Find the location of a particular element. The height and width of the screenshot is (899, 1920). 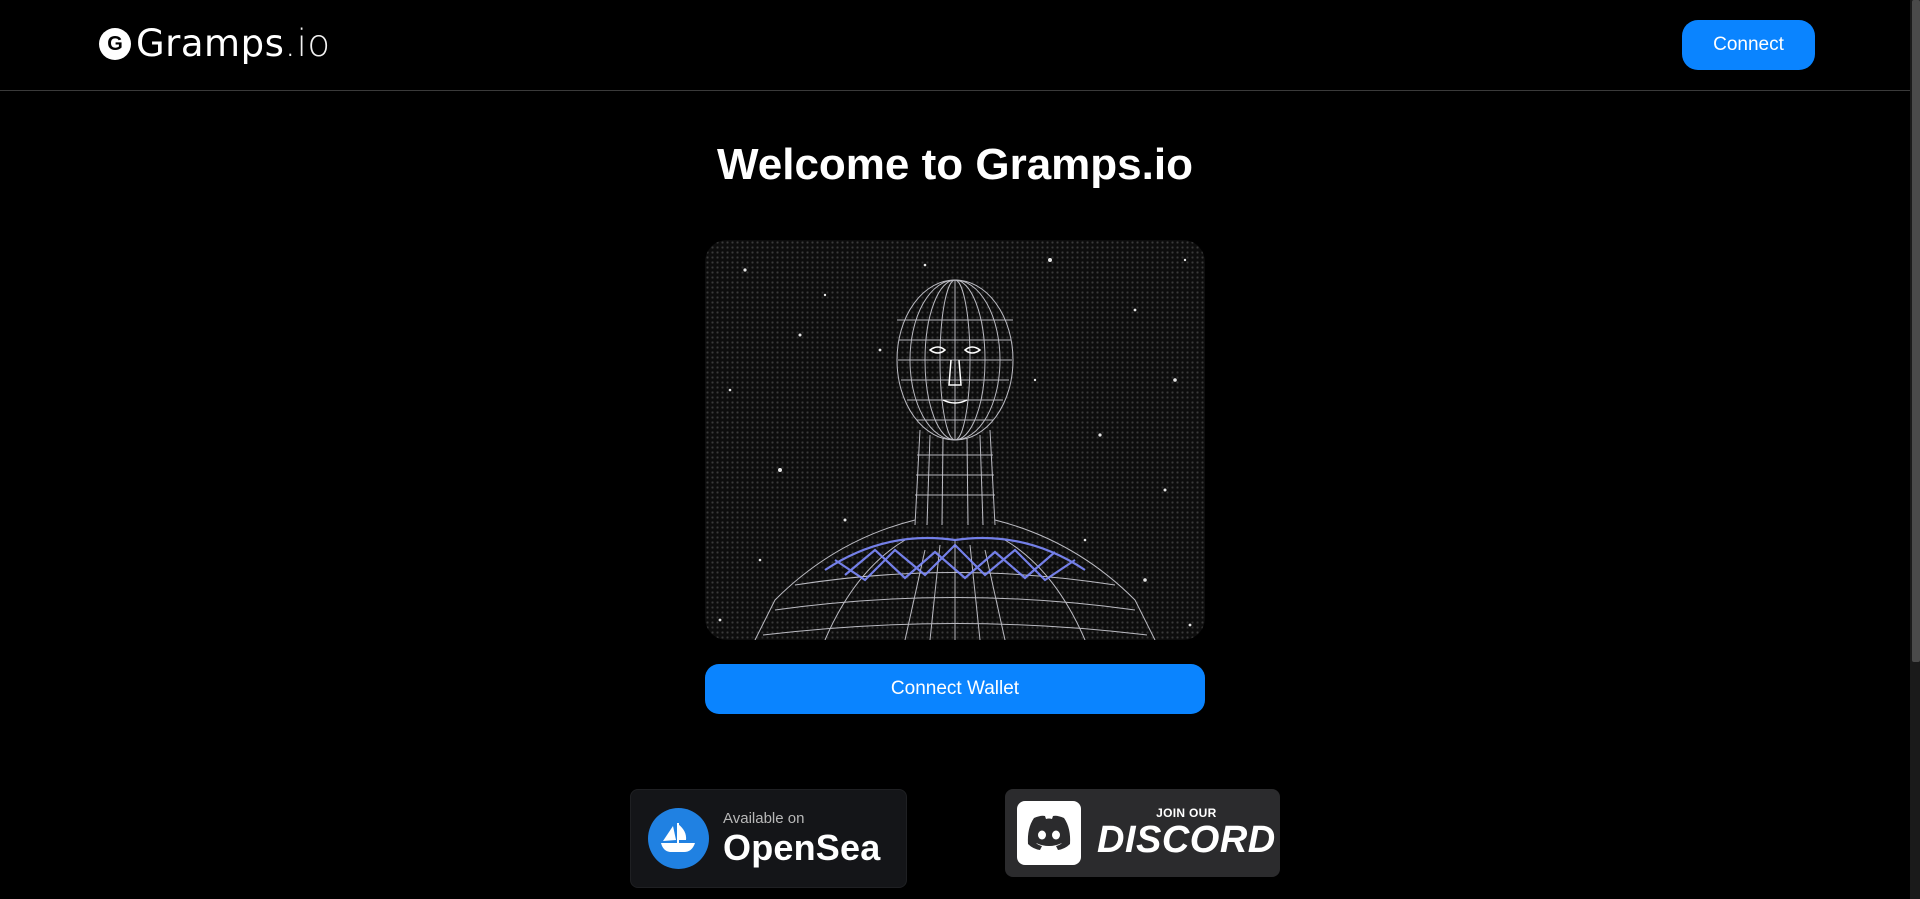

wireframe-head-image is located at coordinates (955, 440).